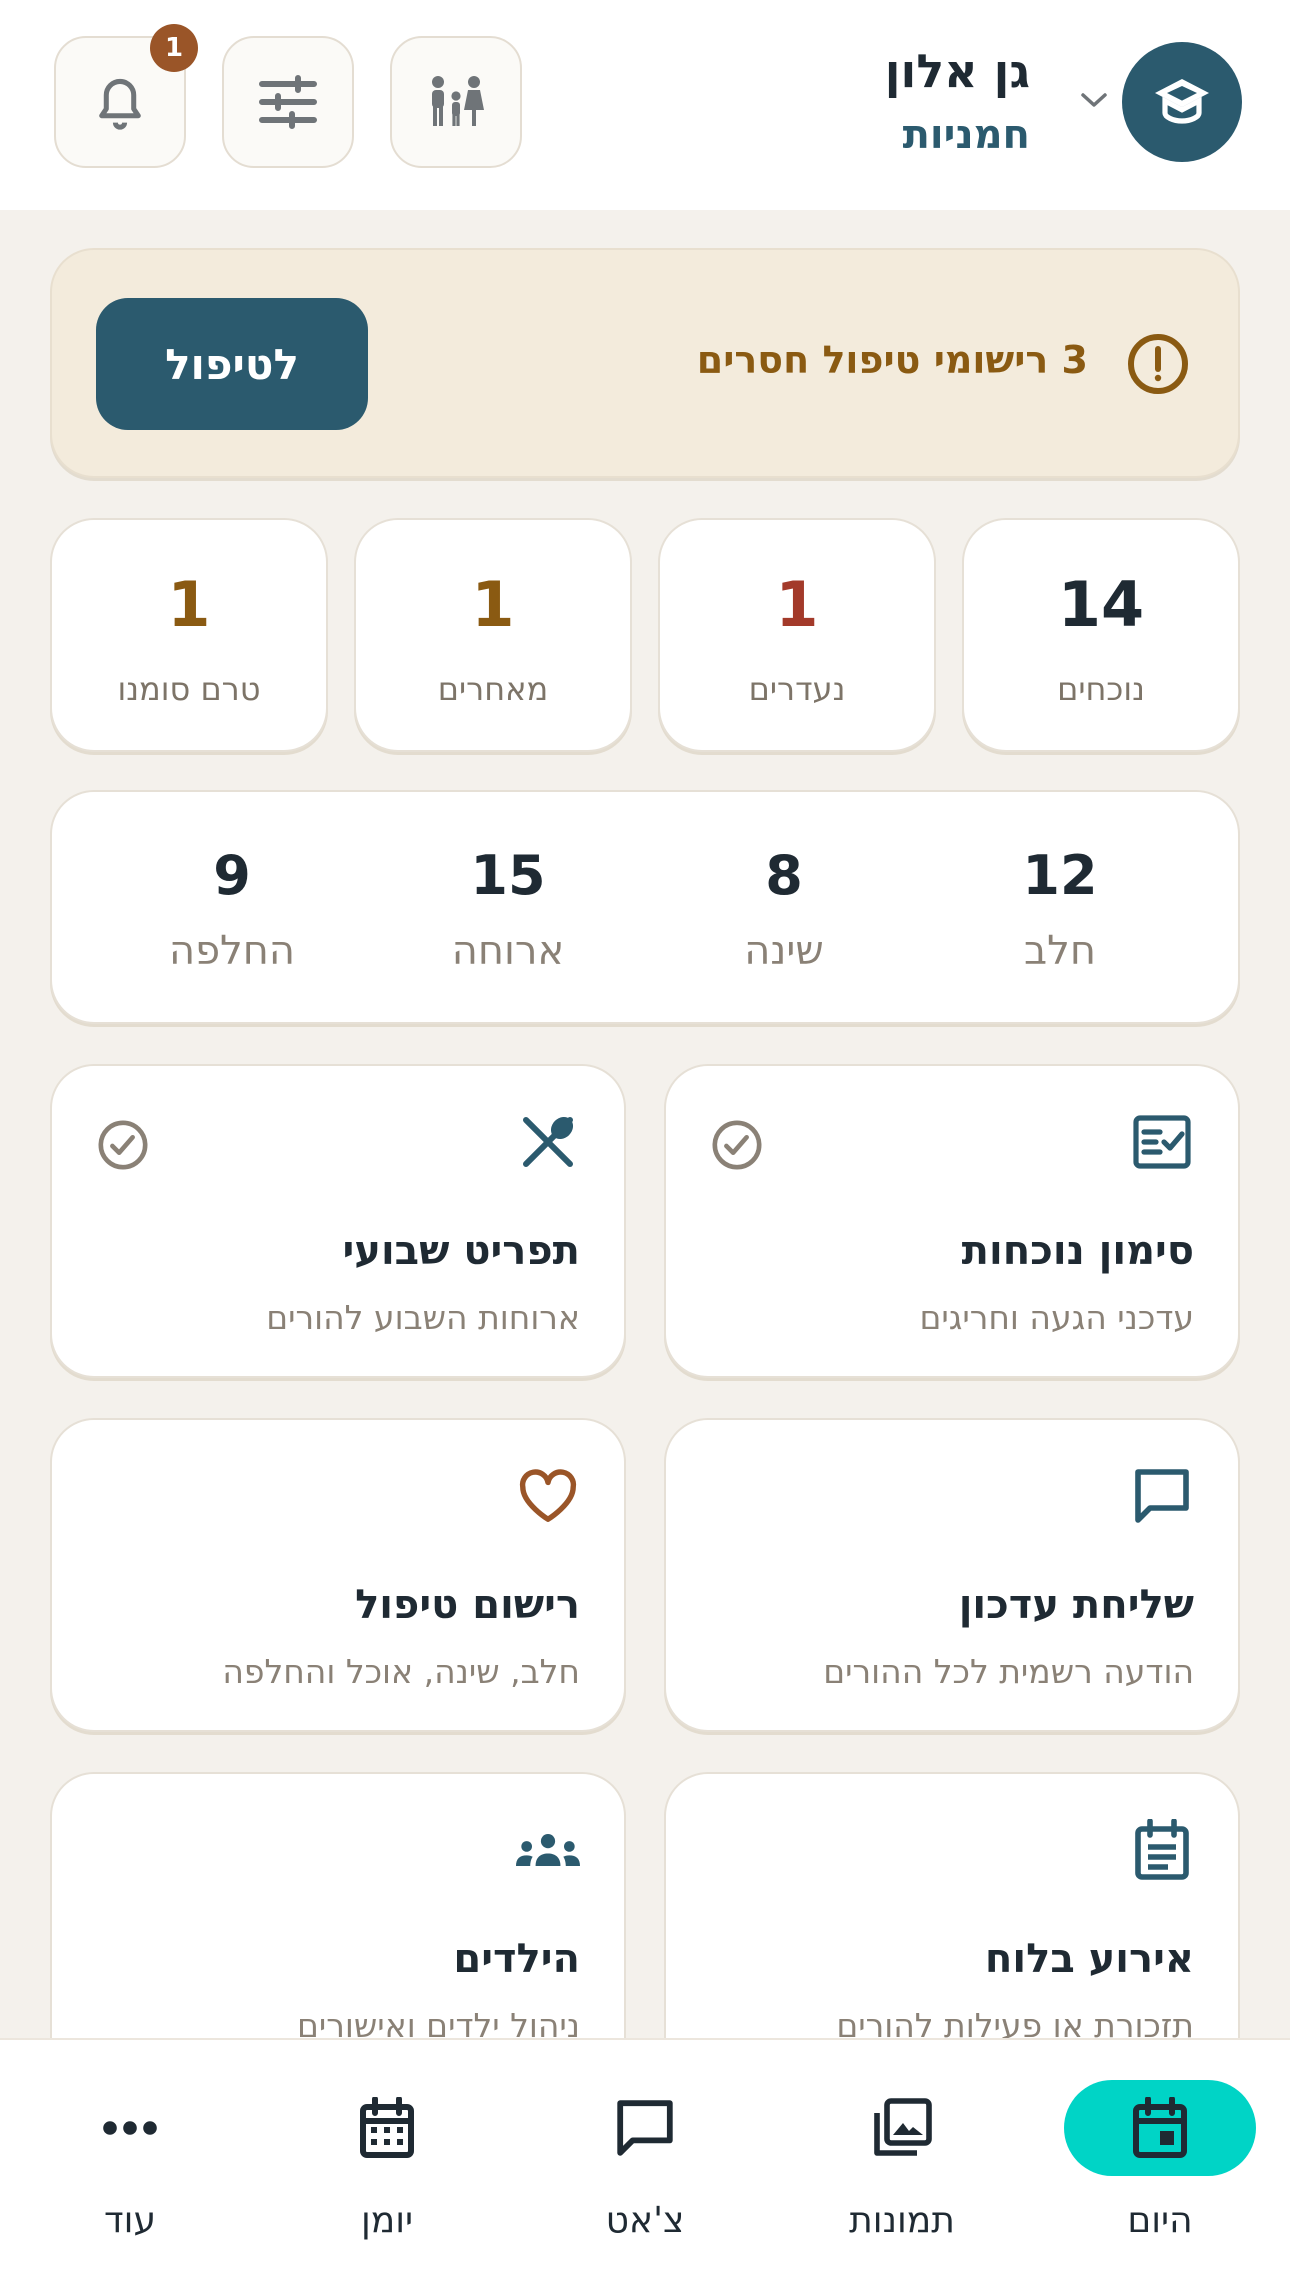 This screenshot has width=1290, height=2280. I want to click on sliders-icon, so click(288, 102).